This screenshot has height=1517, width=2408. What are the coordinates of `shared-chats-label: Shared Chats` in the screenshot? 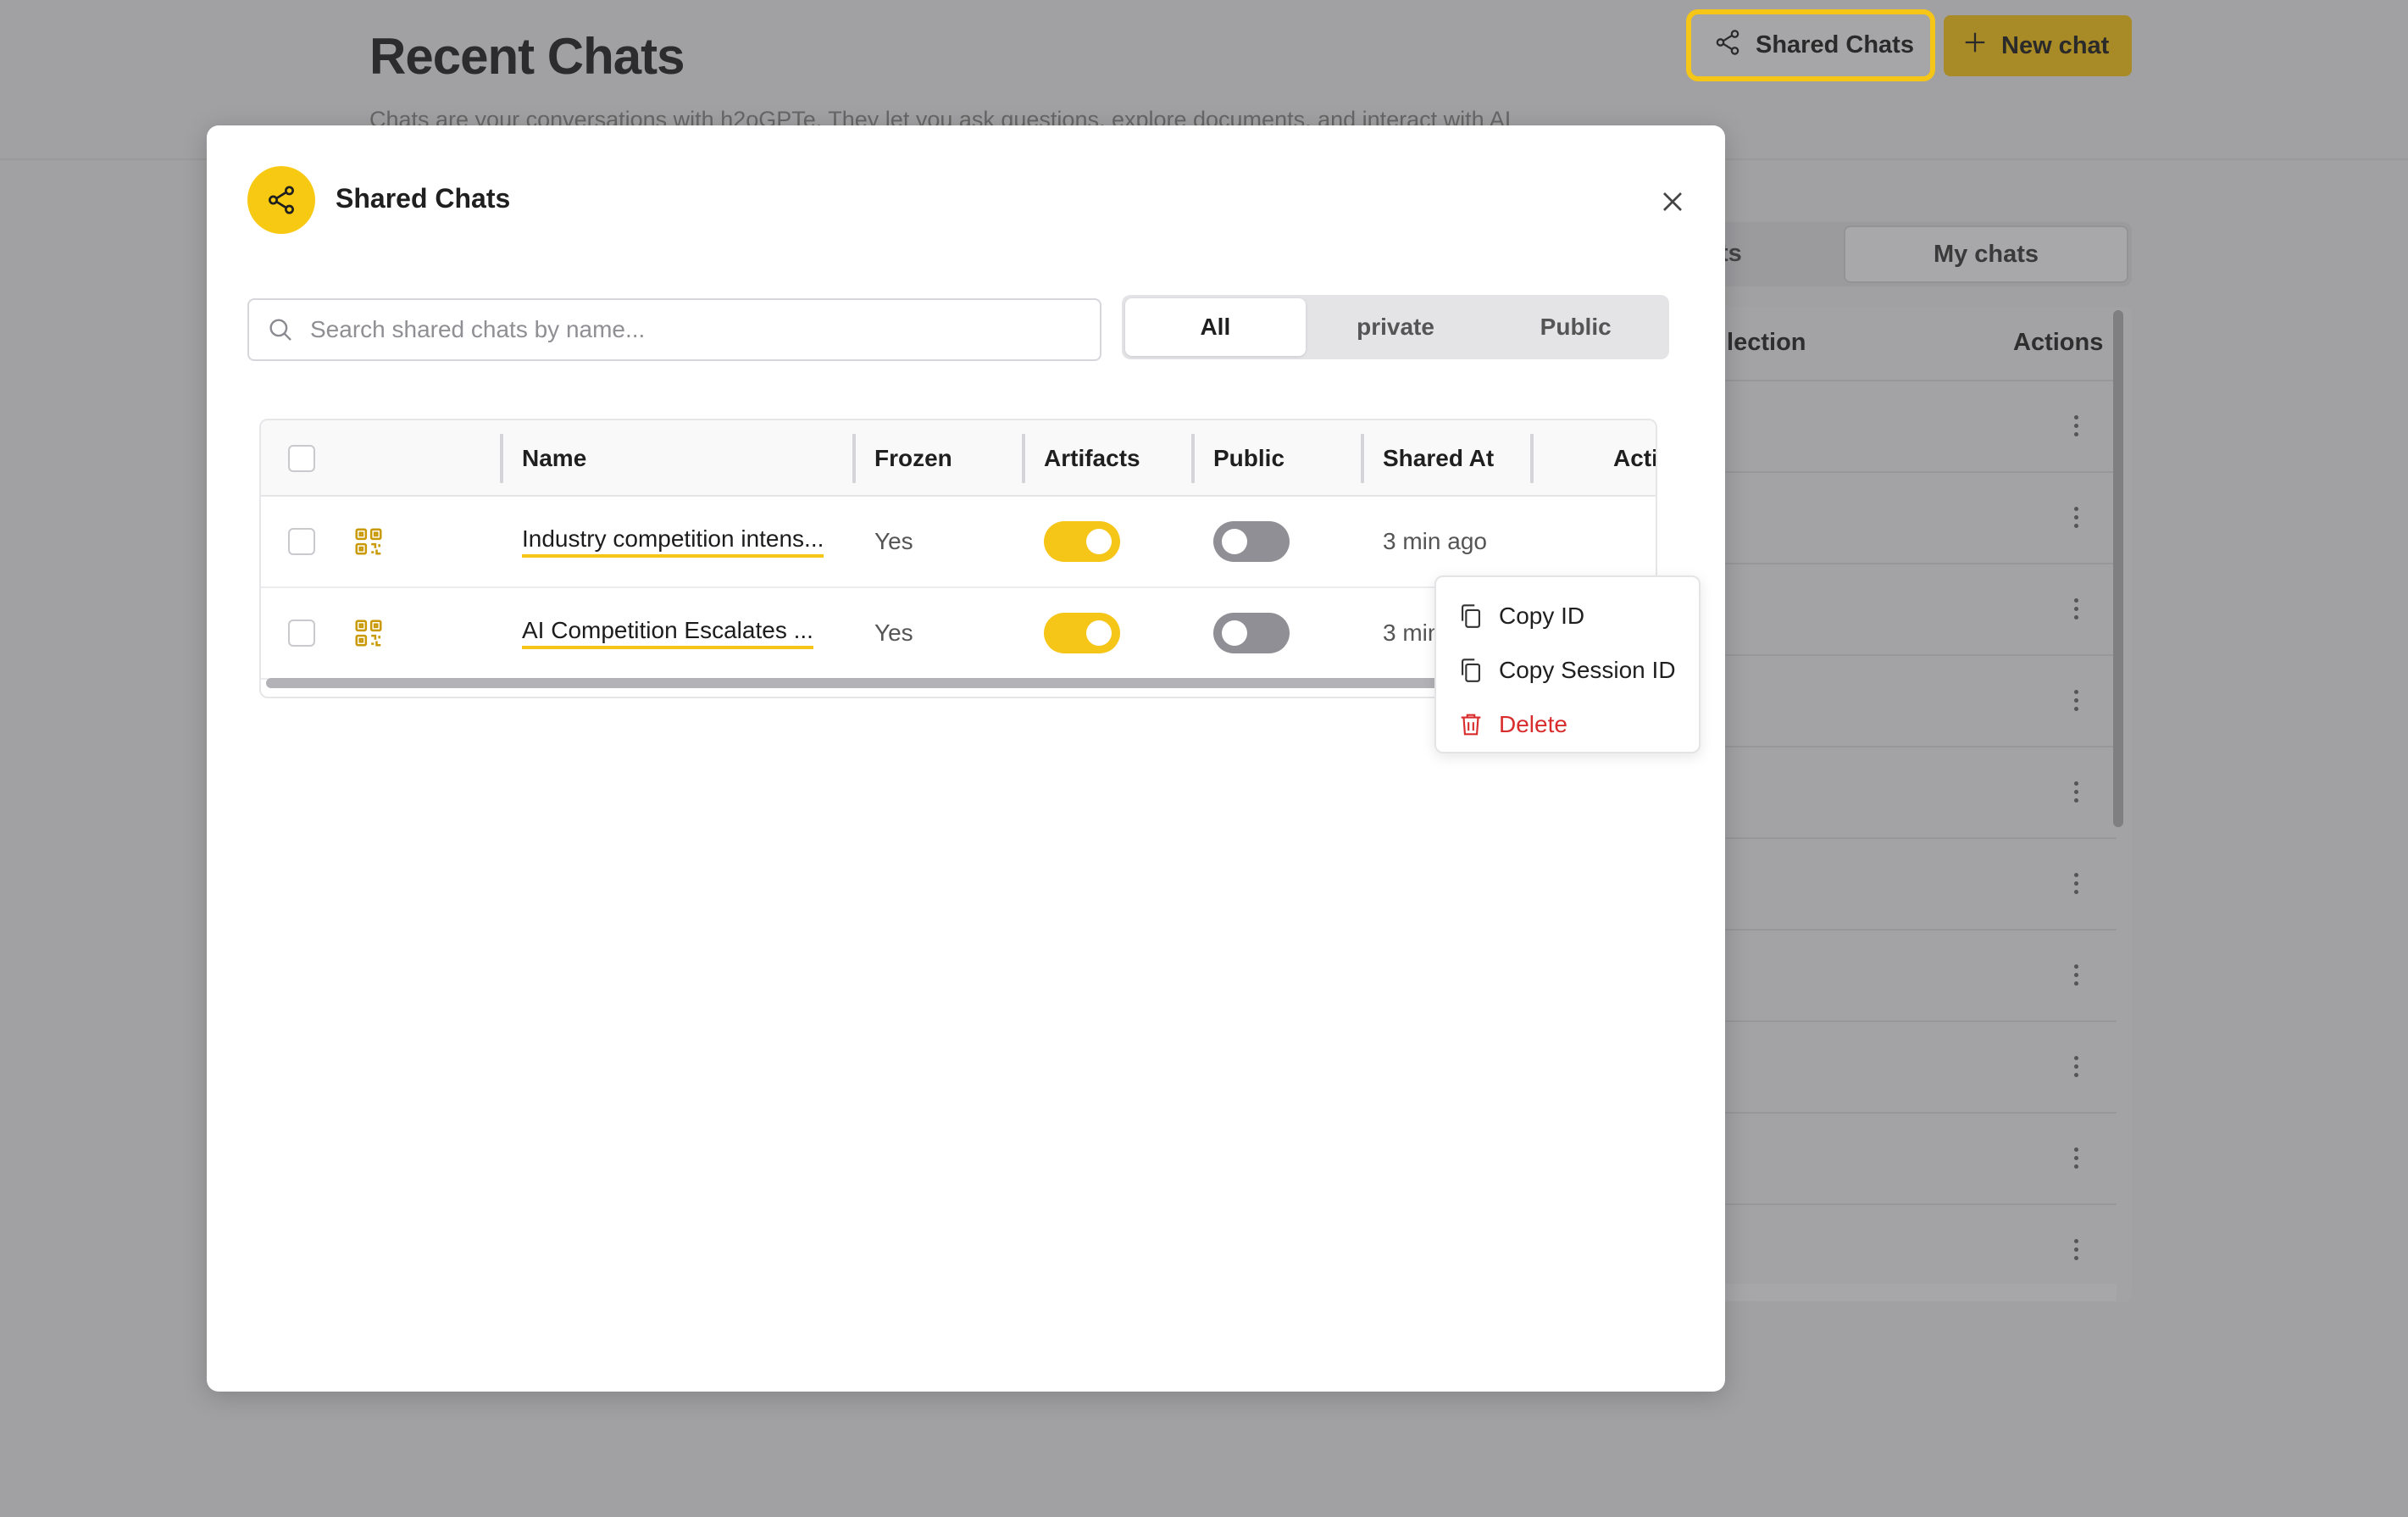 It's located at (1835, 44).